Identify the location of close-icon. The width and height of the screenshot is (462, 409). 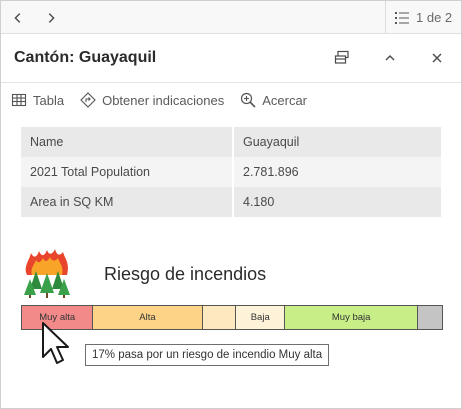
(437, 58).